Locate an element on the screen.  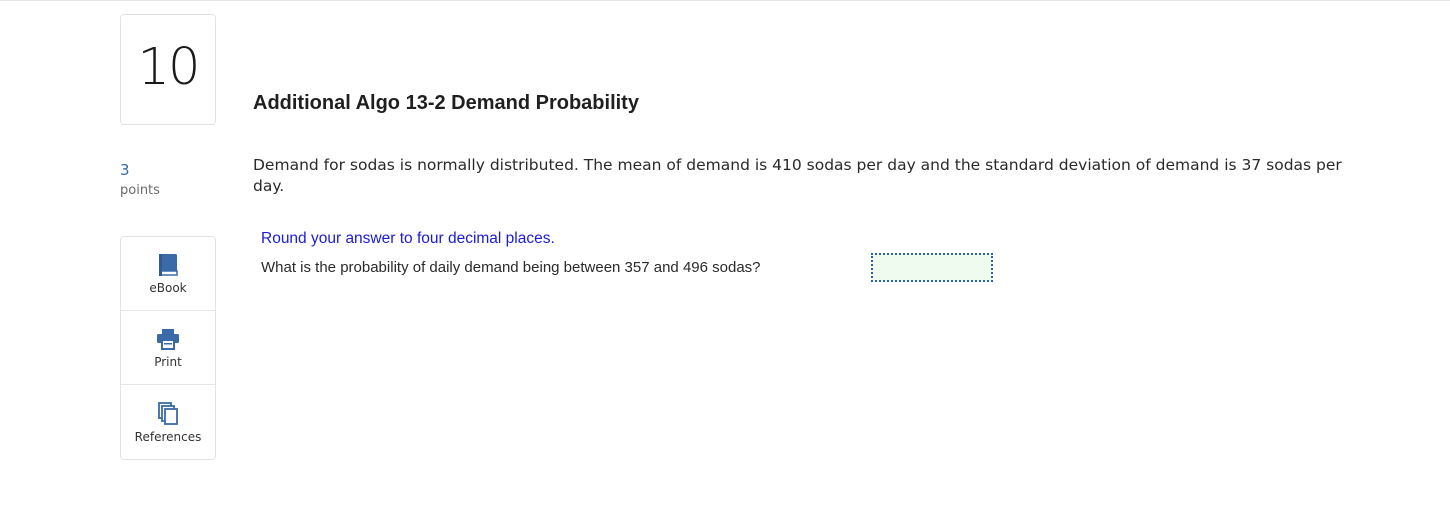
references-icon is located at coordinates (168, 414).